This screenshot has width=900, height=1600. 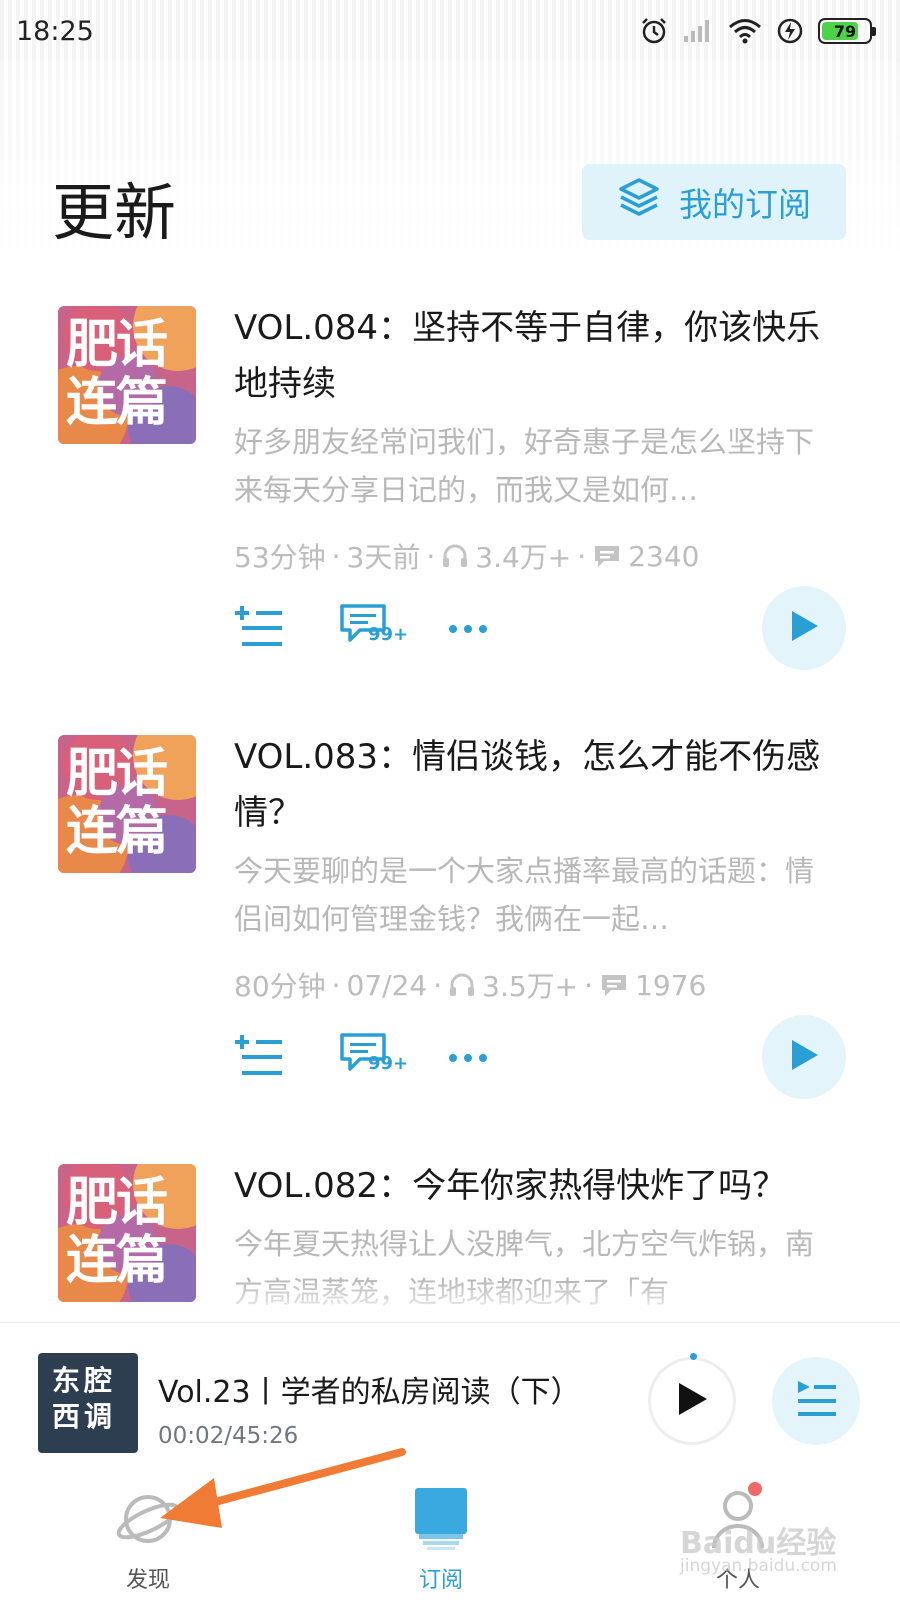 I want to click on tab-subscriptions: 订阅, so click(x=441, y=1536).